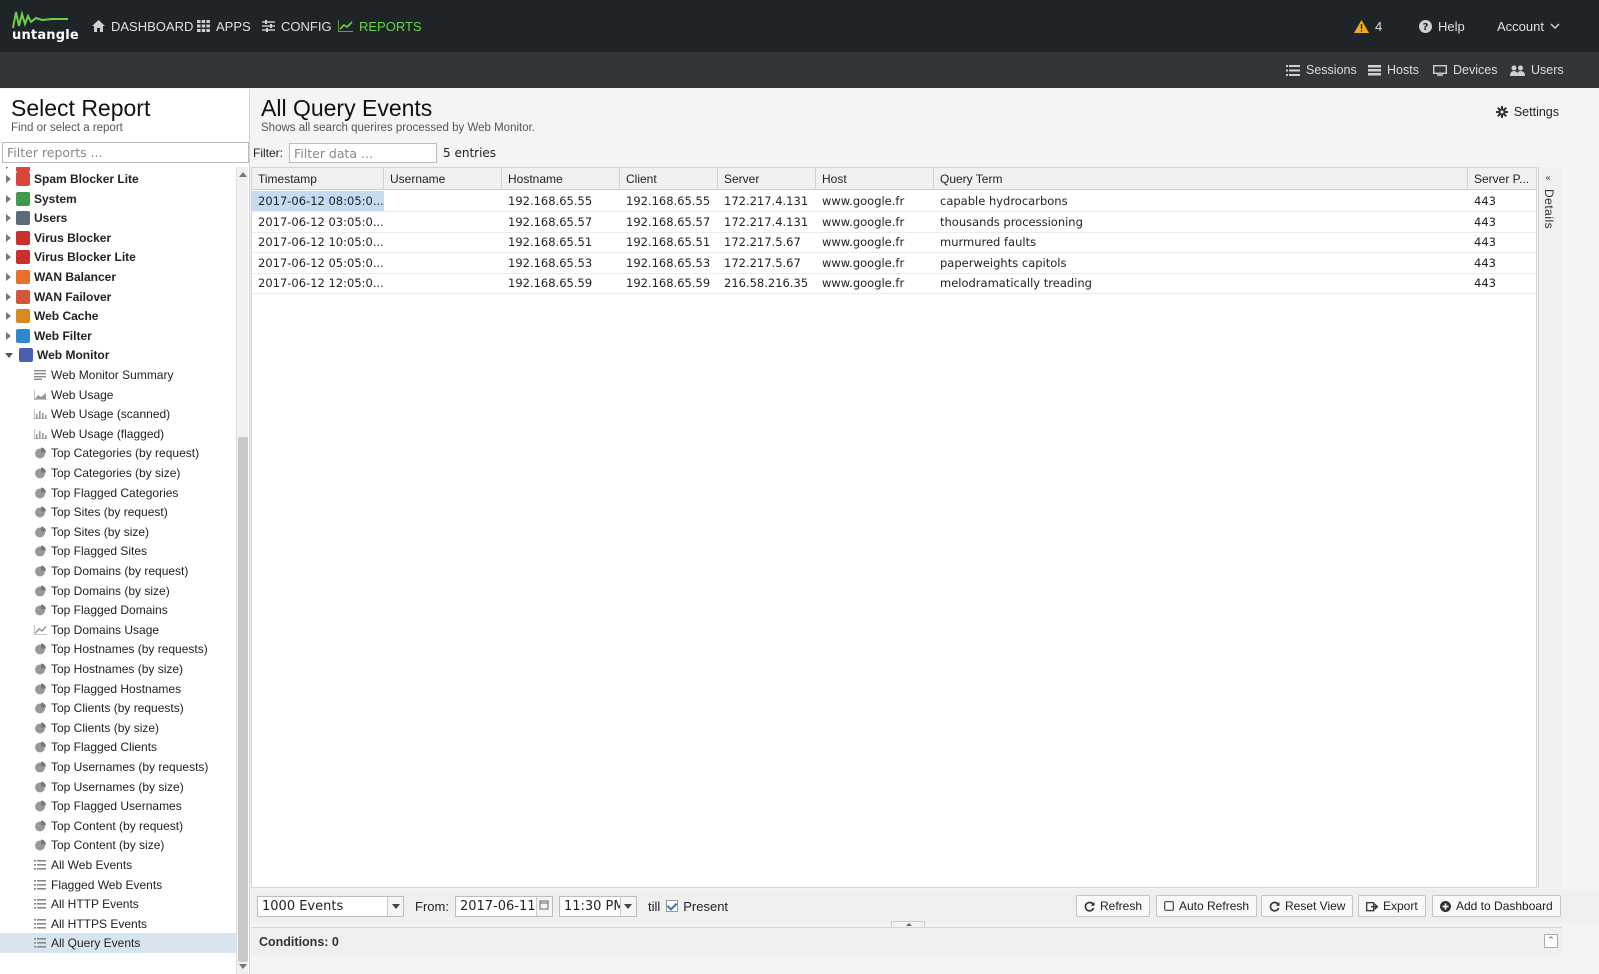 Image resolution: width=1599 pixels, height=974 pixels. What do you see at coordinates (118, 904) in the screenshot?
I see `tree-report-item: All HTTP Events` at bounding box center [118, 904].